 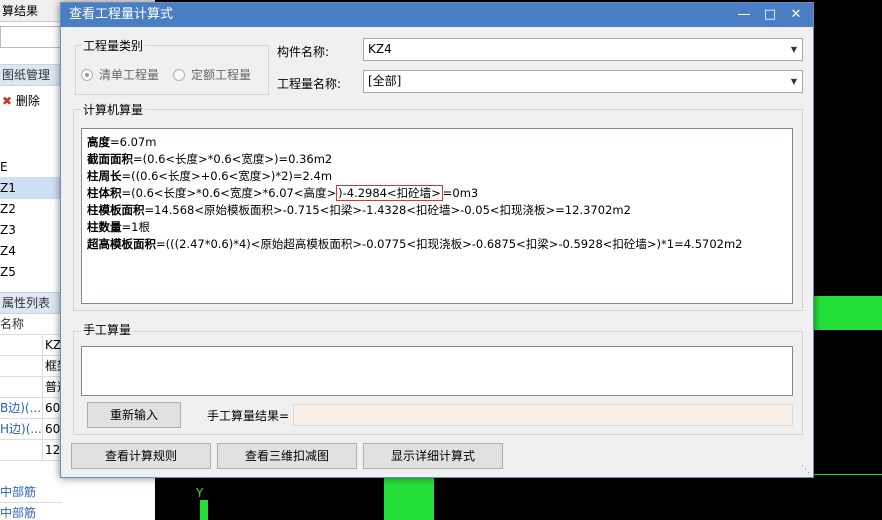 I want to click on dialog-title: 查看工程量计算式, so click(x=121, y=14).